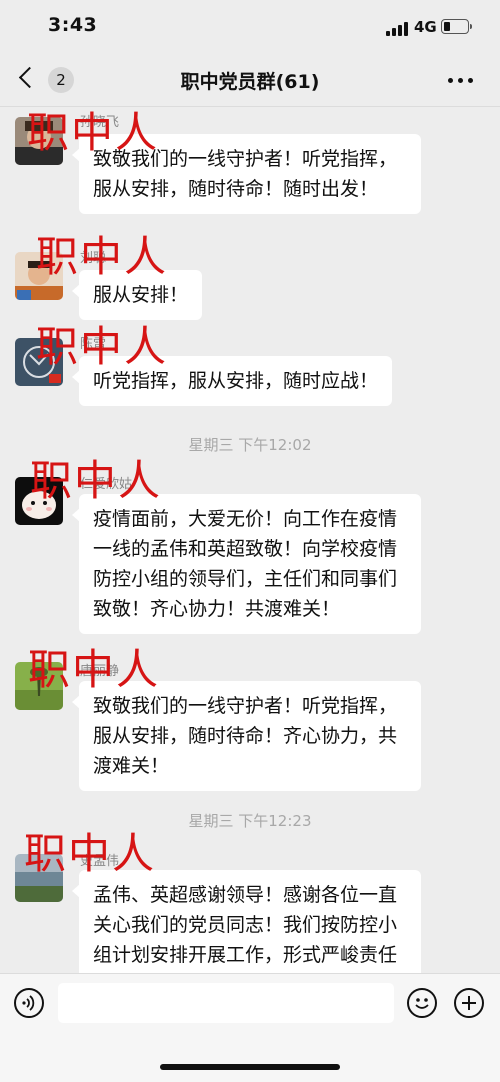 This screenshot has height=1082, width=500. Describe the element at coordinates (250, 821) in the screenshot. I see `timestamp: 星期三 下午12:23` at that location.